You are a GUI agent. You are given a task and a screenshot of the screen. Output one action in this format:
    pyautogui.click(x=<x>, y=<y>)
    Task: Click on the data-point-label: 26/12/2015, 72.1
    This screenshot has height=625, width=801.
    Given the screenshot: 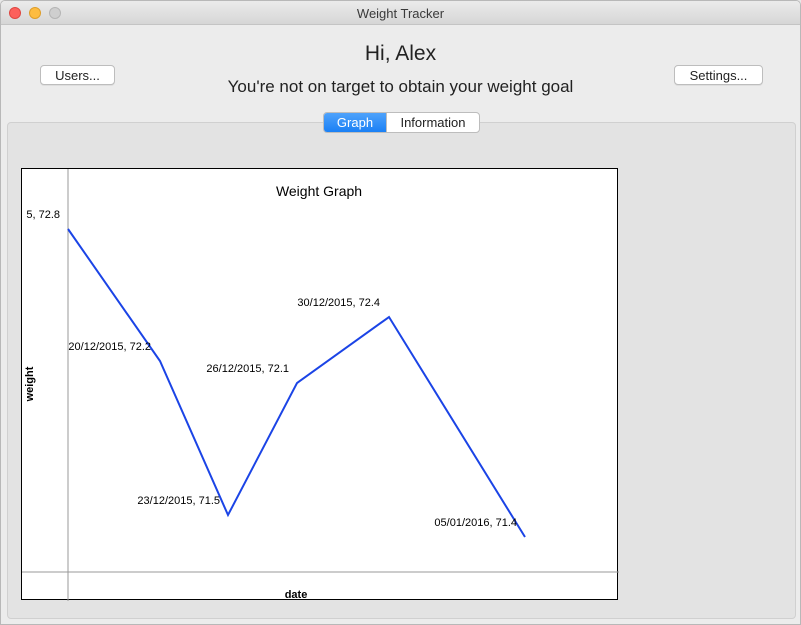 What is the action you would take?
    pyautogui.click(x=247, y=369)
    